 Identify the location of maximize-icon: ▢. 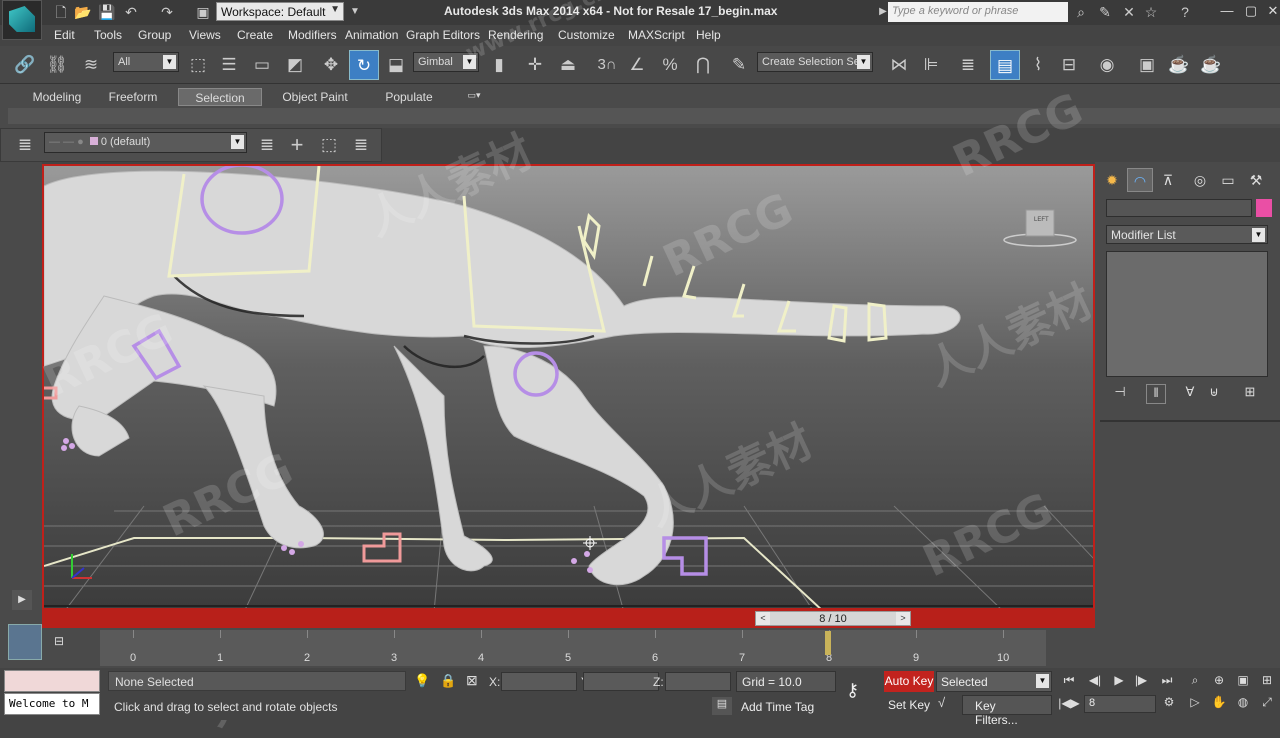
(1251, 12).